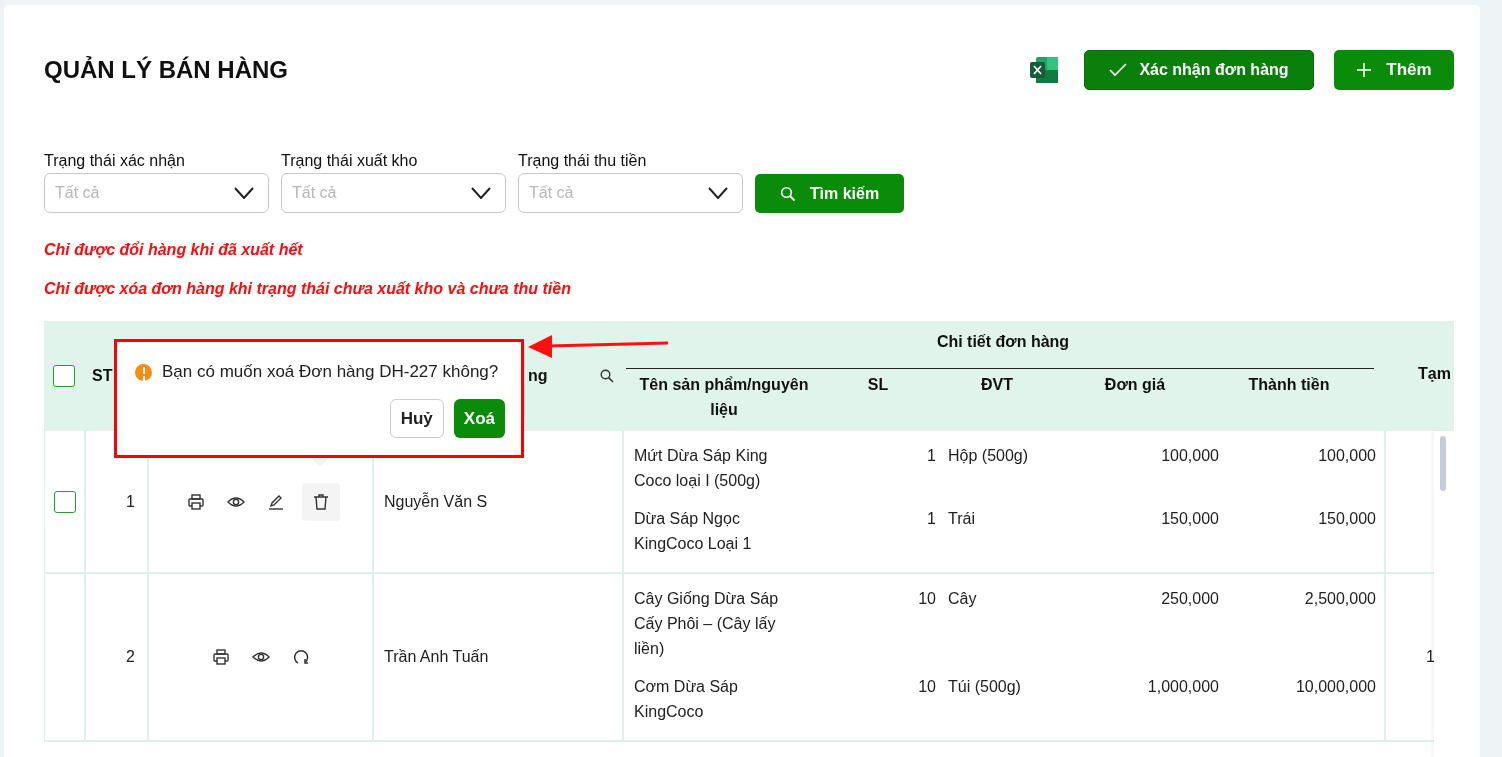 Image resolution: width=1502 pixels, height=757 pixels. Describe the element at coordinates (724, 397) in the screenshot. I see `column-header: Tên sản phẩm/nguyên liệu` at that location.